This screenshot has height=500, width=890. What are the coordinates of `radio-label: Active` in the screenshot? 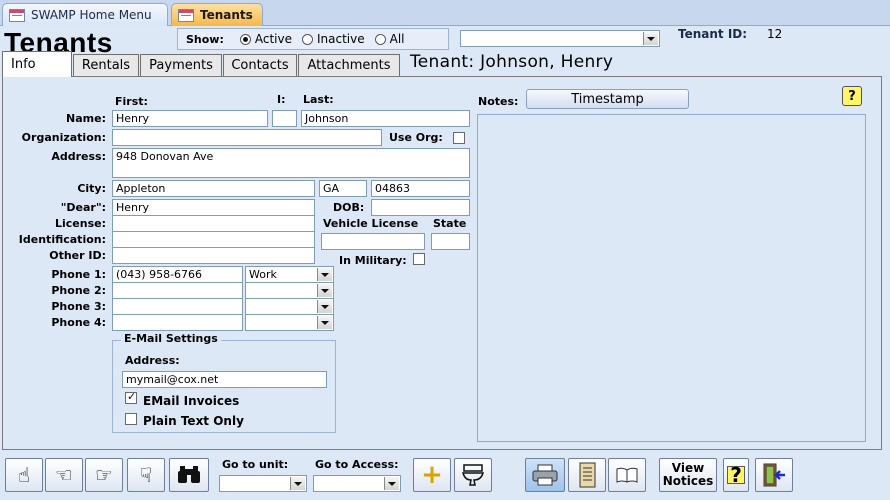 It's located at (273, 39).